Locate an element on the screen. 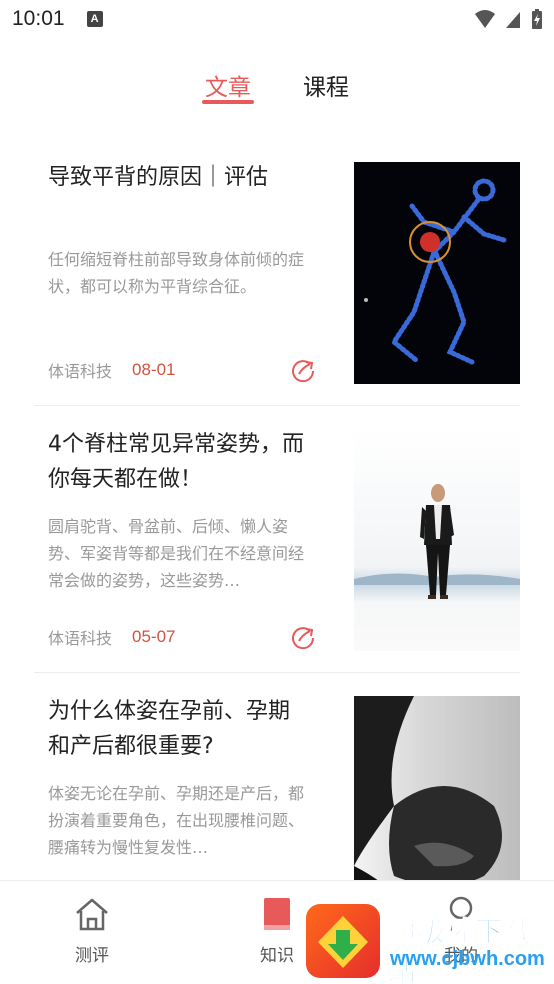 This screenshot has width=554, height=984. signal-icon is located at coordinates (513, 20).